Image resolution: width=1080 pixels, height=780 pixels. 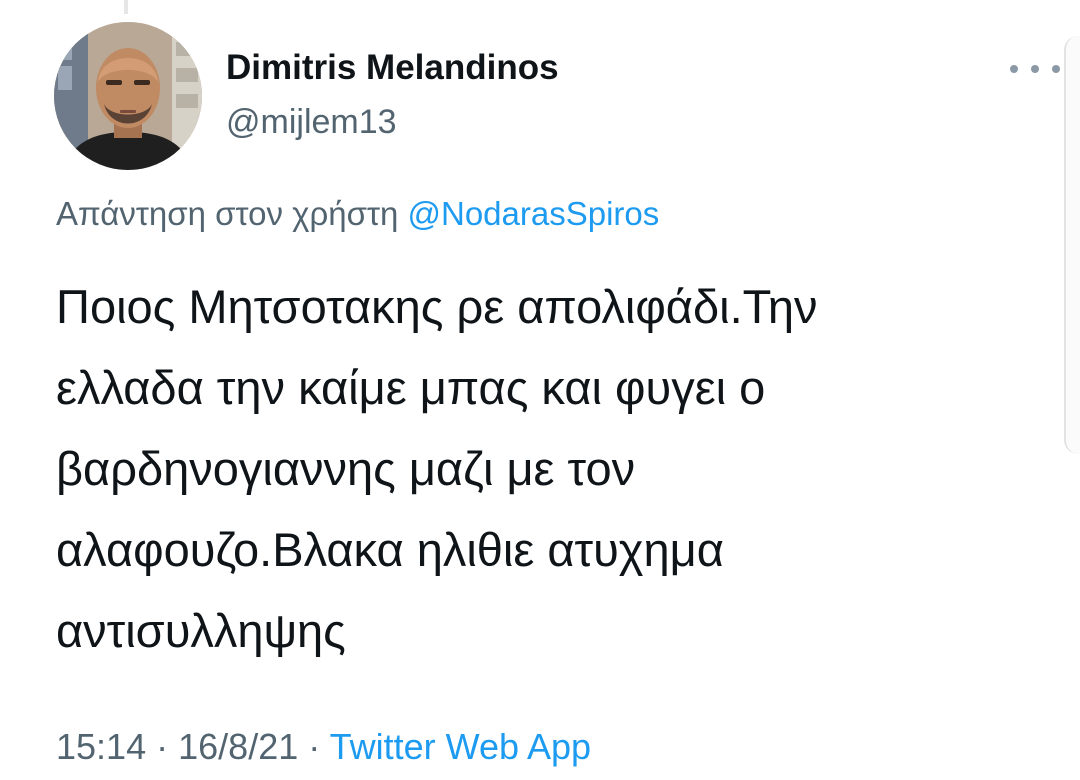 I want to click on reply-context: Απάντηση στον χρήστη @NodarasSpiros, so click(x=357, y=214).